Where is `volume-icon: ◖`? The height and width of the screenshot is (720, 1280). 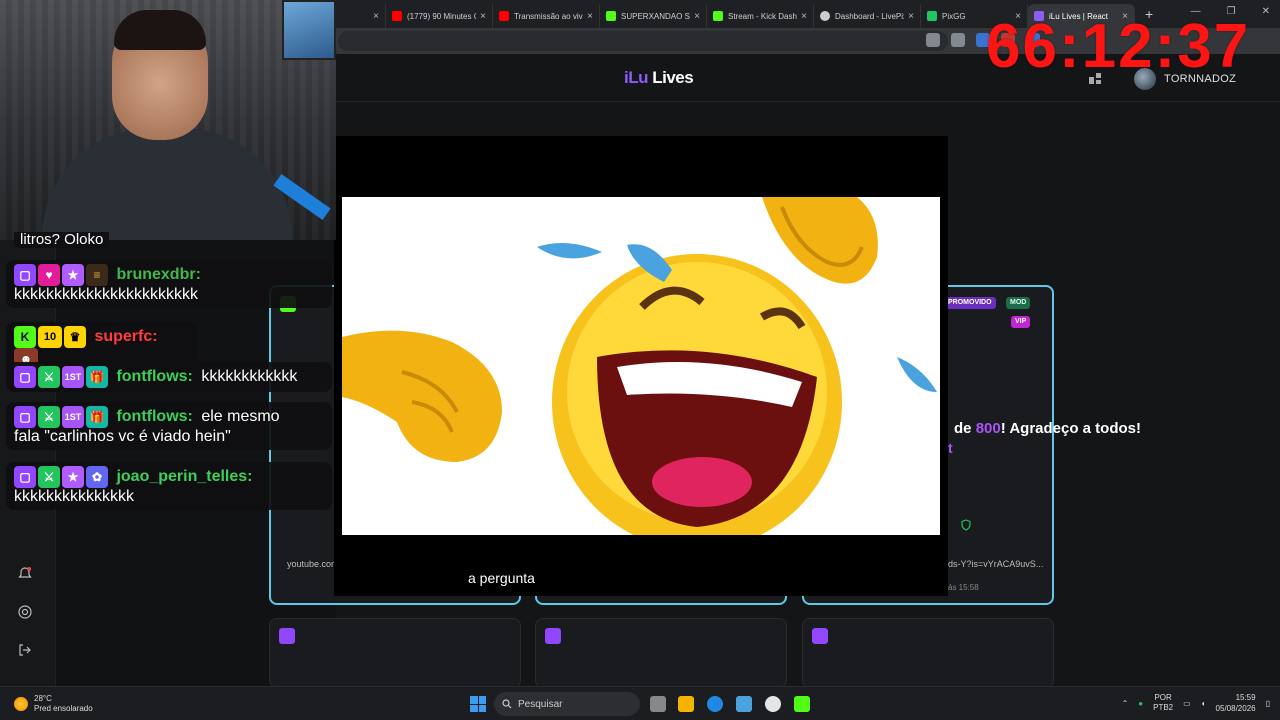
volume-icon: ◖ is located at coordinates (1203, 703).